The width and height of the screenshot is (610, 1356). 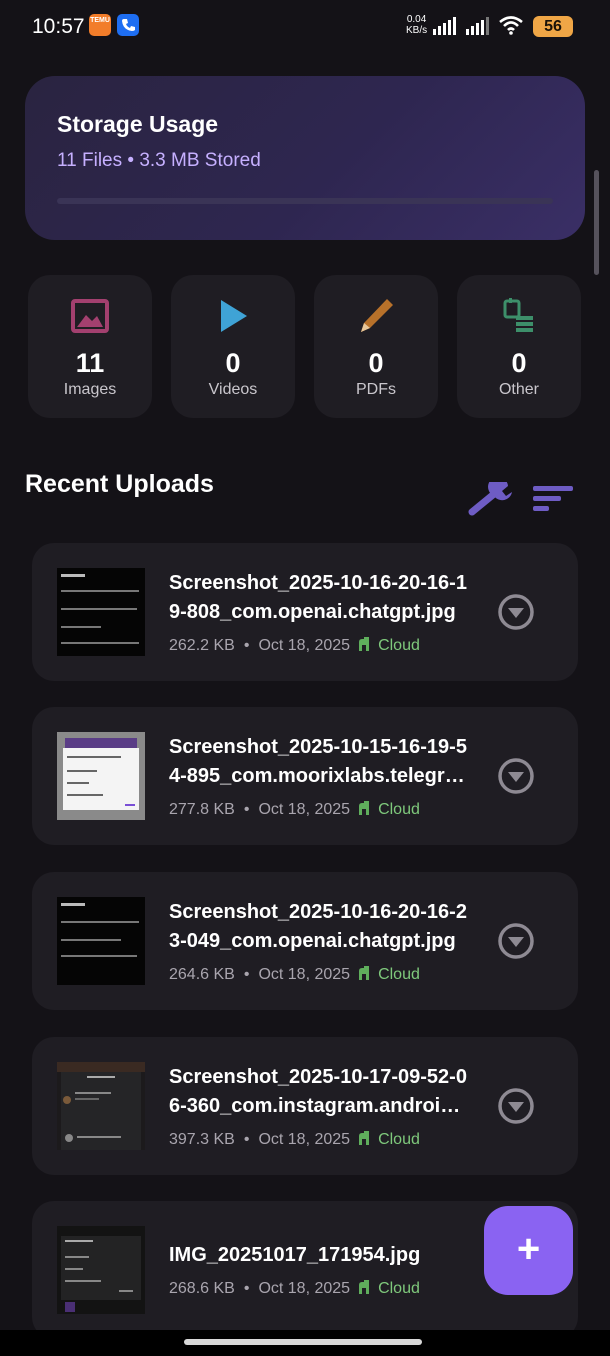 I want to click on file-size: 264.6 KB, so click(x=202, y=974).